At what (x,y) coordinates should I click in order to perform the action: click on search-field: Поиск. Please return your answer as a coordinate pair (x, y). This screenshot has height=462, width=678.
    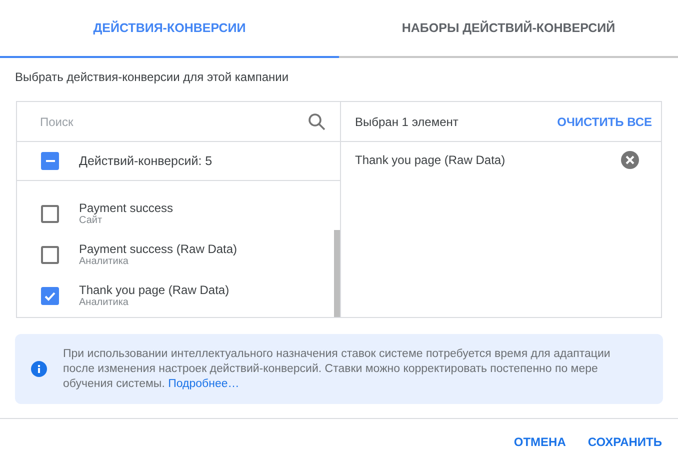
    Looking at the image, I should click on (173, 122).